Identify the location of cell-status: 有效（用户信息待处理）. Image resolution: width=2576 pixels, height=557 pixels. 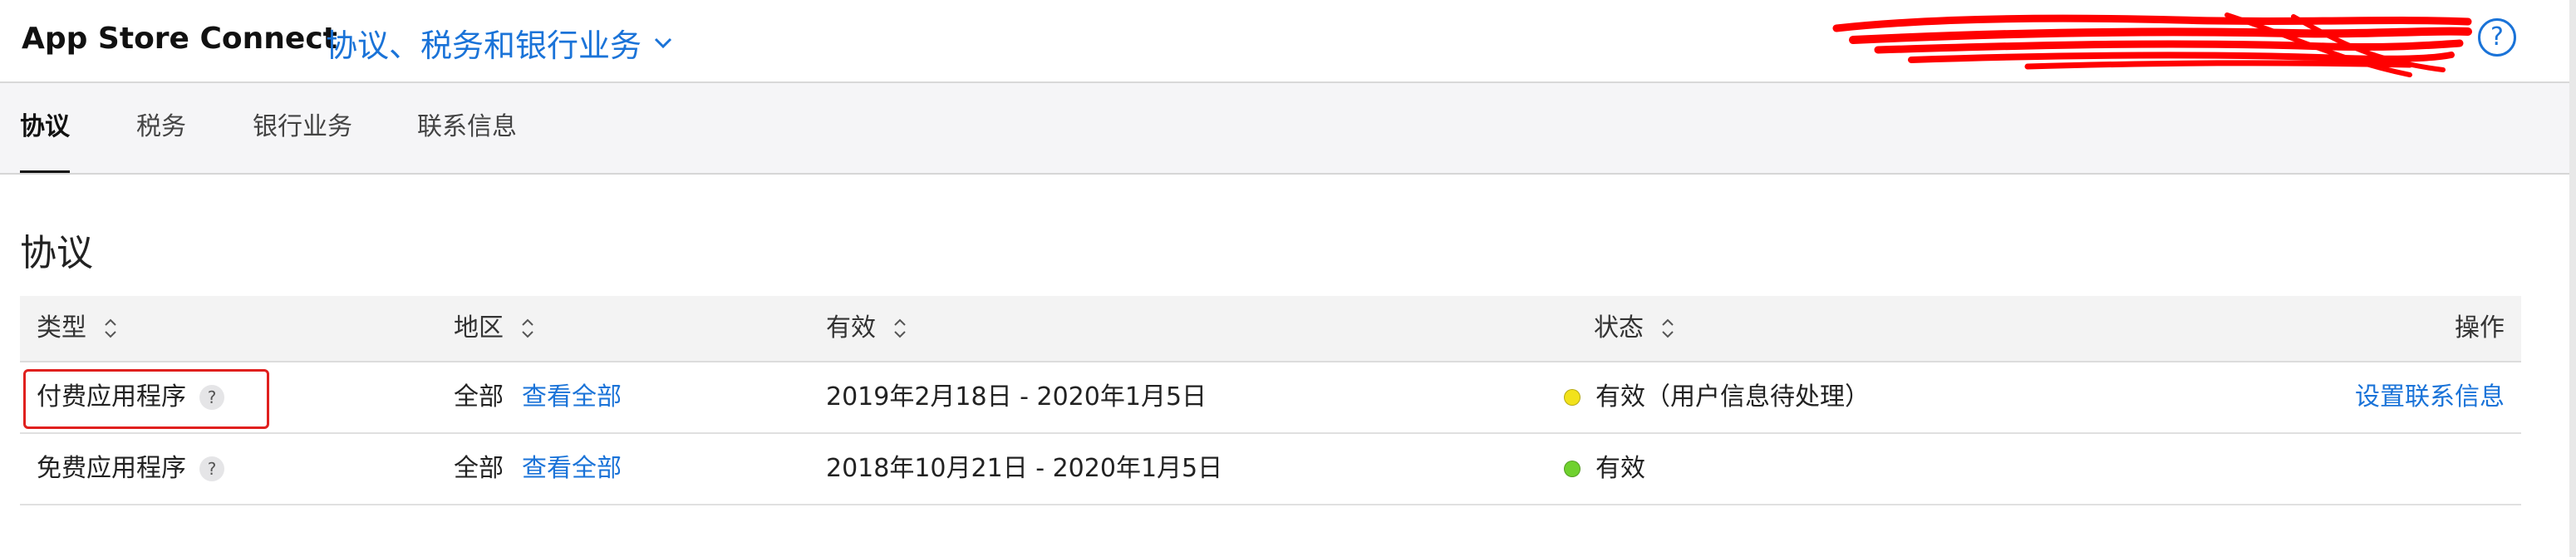
(1717, 397).